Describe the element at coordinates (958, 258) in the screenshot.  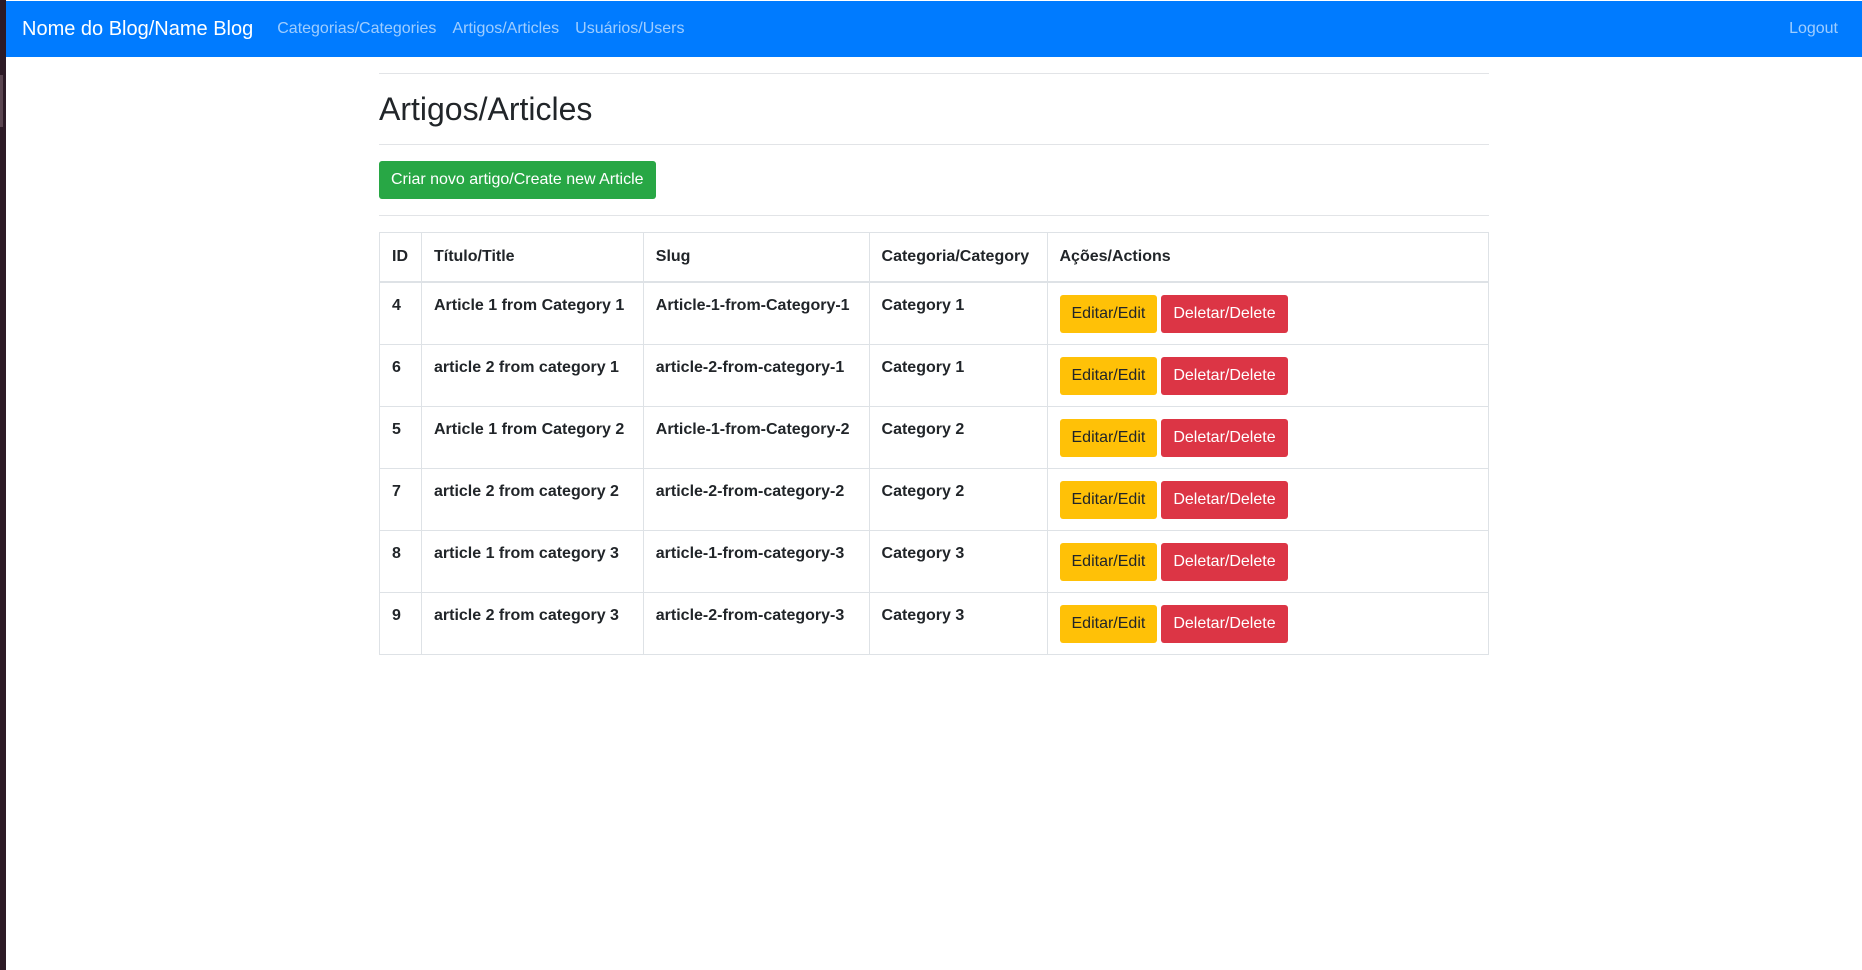
I see `header-category: Categoria/Category` at that location.